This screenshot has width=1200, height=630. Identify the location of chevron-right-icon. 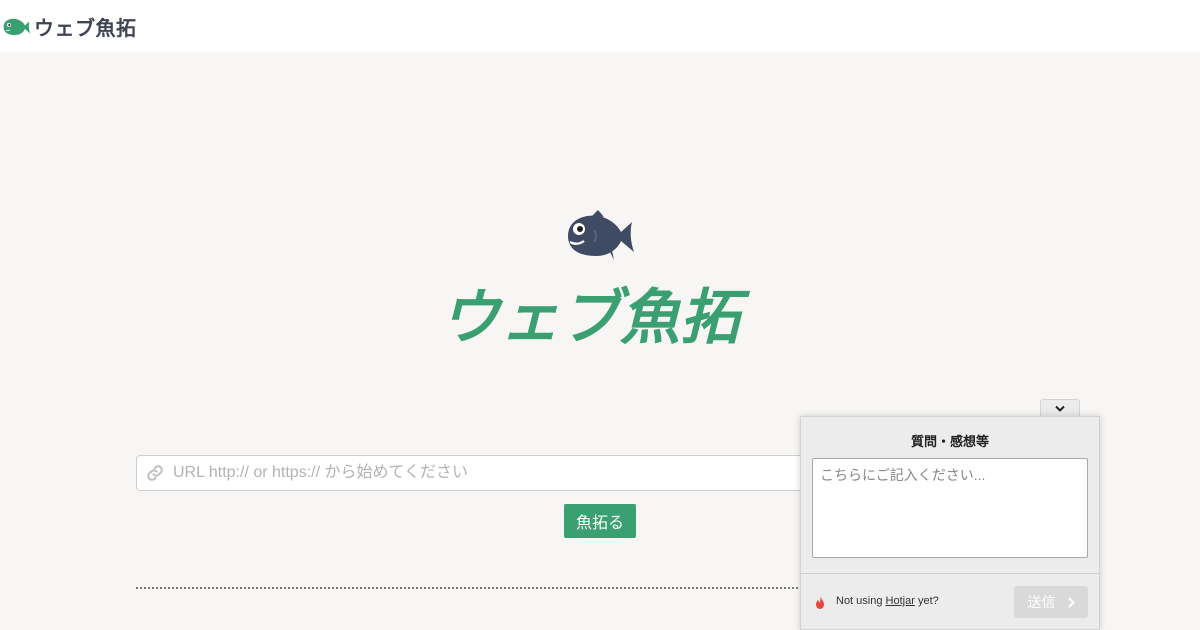
(1071, 602).